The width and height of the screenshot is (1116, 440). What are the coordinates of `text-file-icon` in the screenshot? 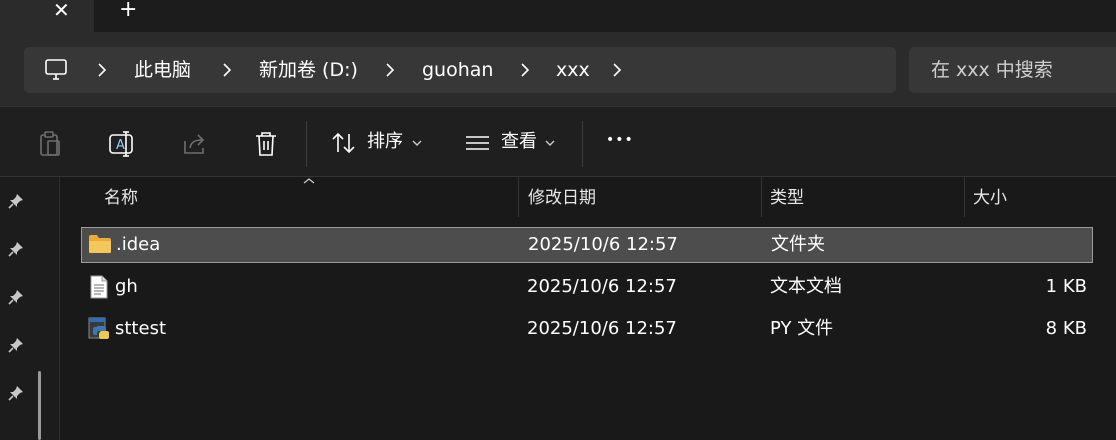 It's located at (99, 287).